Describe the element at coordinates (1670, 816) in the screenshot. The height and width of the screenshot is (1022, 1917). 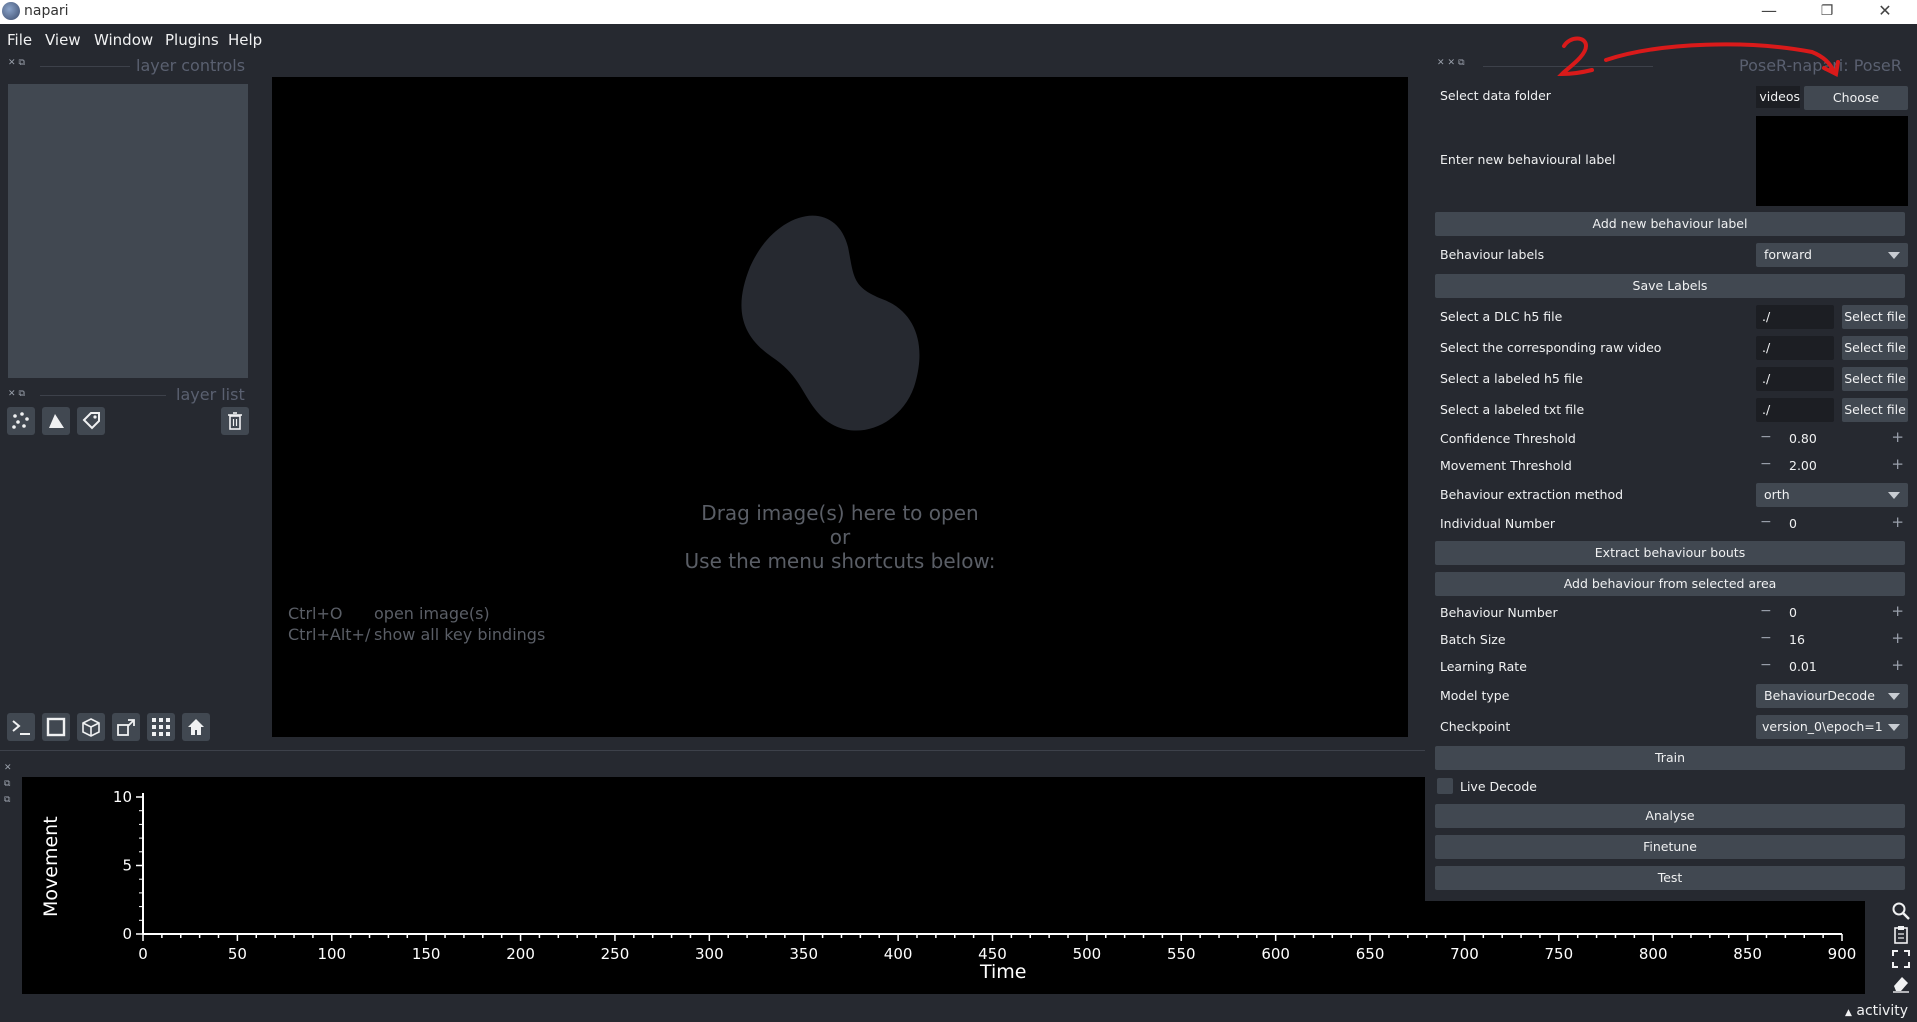
I see `analyse-button: Analyse` at that location.